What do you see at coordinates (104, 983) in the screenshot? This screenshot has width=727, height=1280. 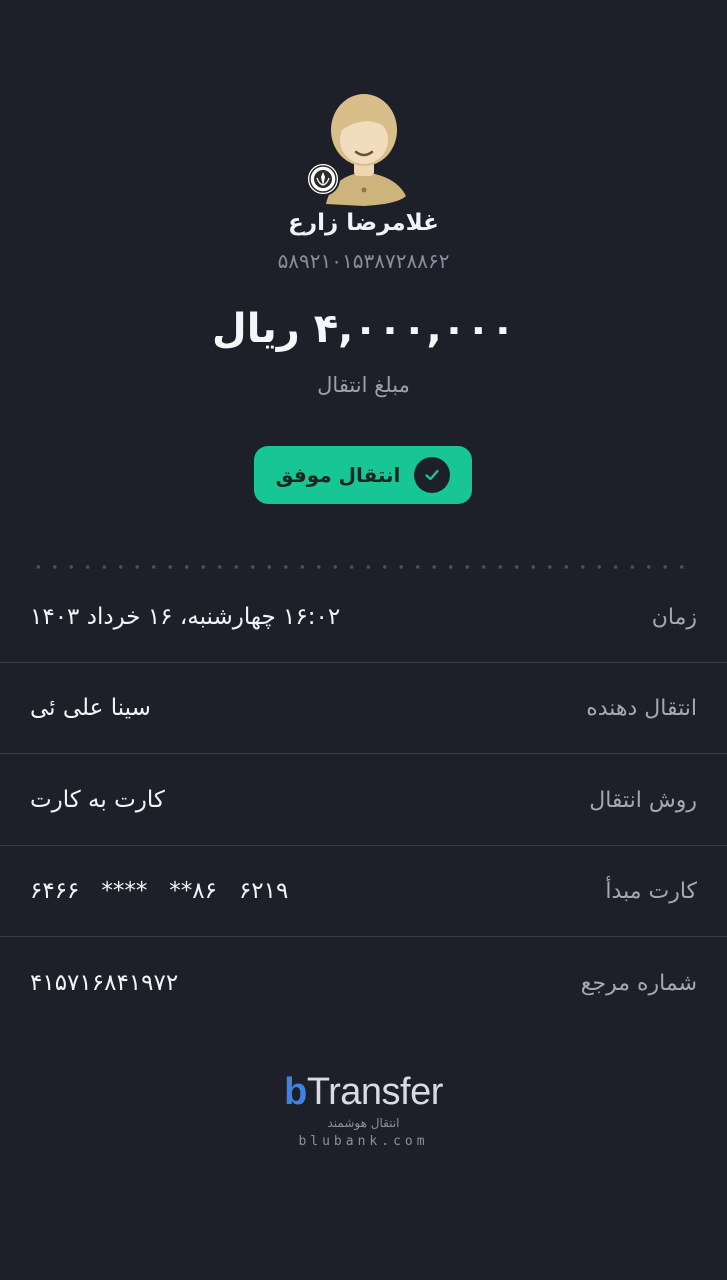 I see `detail-value: ۴۱۵۷۱۶۸۴۱۹۷۲` at bounding box center [104, 983].